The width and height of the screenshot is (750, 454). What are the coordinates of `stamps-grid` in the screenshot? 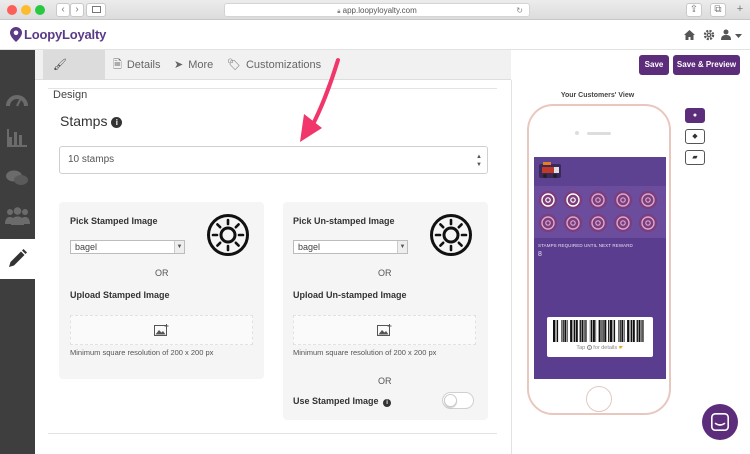 It's located at (600, 212).